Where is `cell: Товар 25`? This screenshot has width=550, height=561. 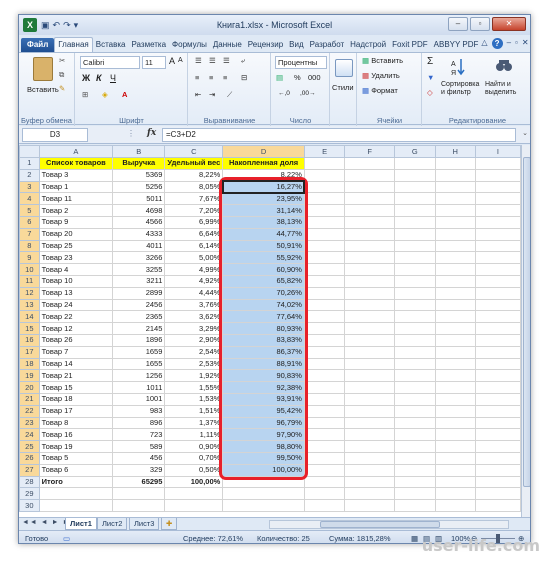
cell: Товар 25 is located at coordinates (76, 246).